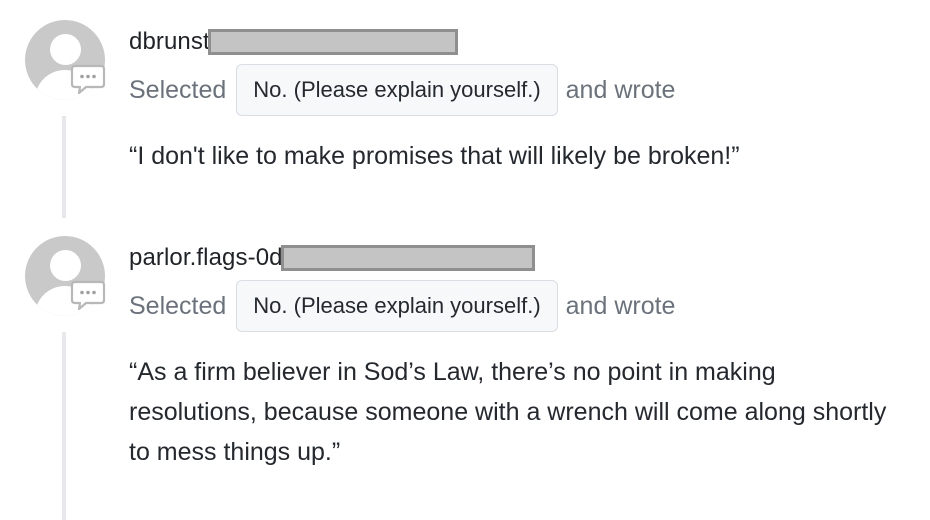 The width and height of the screenshot is (930, 520). I want to click on username-link: dbrunst, so click(169, 42).